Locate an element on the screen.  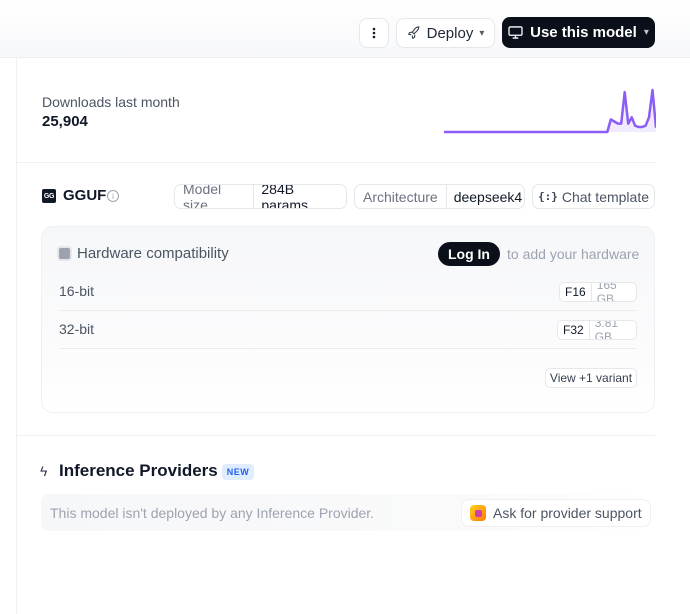
lightning-icon: ϟ is located at coordinates (44, 471).